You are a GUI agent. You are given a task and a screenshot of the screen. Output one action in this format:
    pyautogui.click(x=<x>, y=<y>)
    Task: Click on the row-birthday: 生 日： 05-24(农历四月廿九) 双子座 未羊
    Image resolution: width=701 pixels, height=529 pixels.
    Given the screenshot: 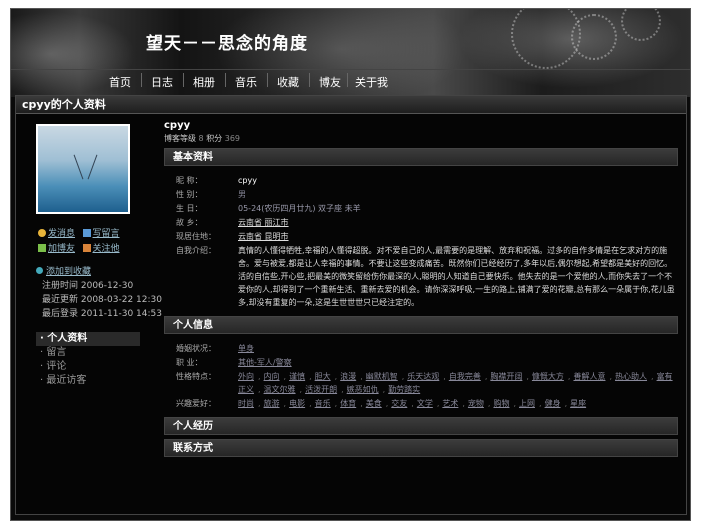 What is the action you would take?
    pyautogui.click(x=427, y=208)
    